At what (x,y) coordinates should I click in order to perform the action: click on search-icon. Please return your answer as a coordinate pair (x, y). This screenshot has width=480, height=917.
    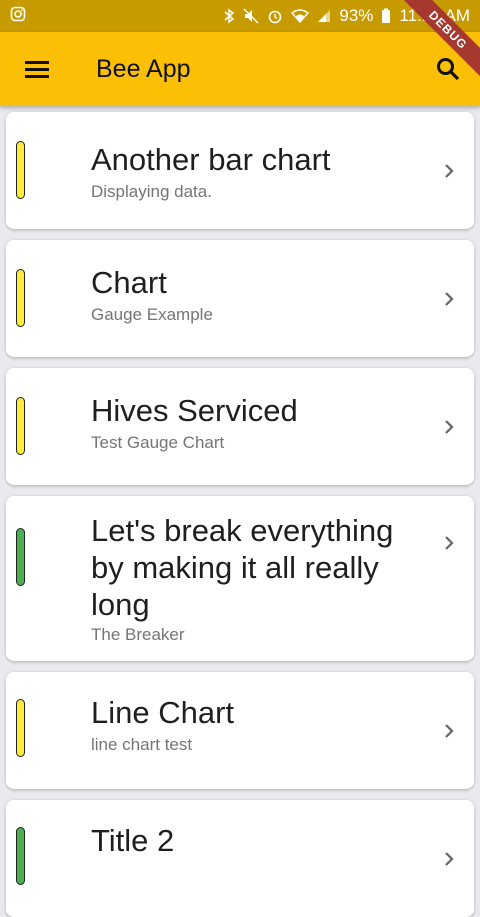
    Looking at the image, I should click on (448, 69).